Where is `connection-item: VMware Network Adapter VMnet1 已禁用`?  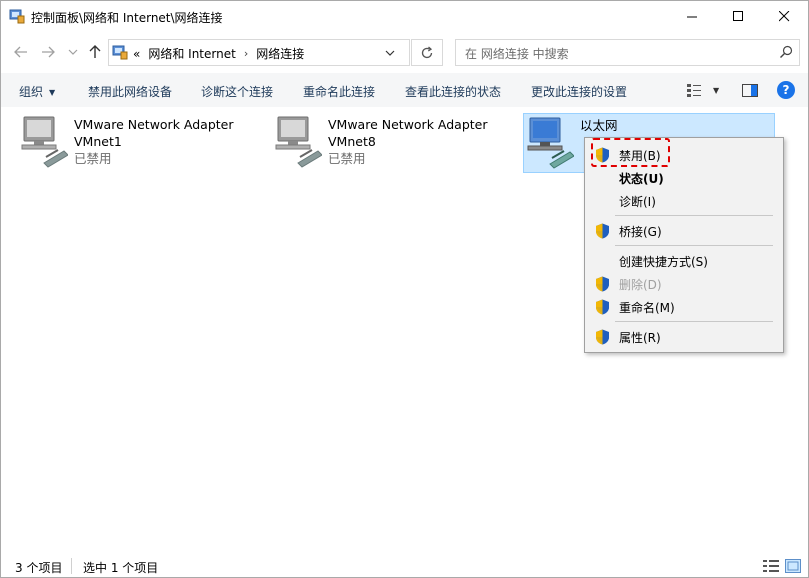 connection-item: VMware Network Adapter VMnet1 已禁用 is located at coordinates (138, 142).